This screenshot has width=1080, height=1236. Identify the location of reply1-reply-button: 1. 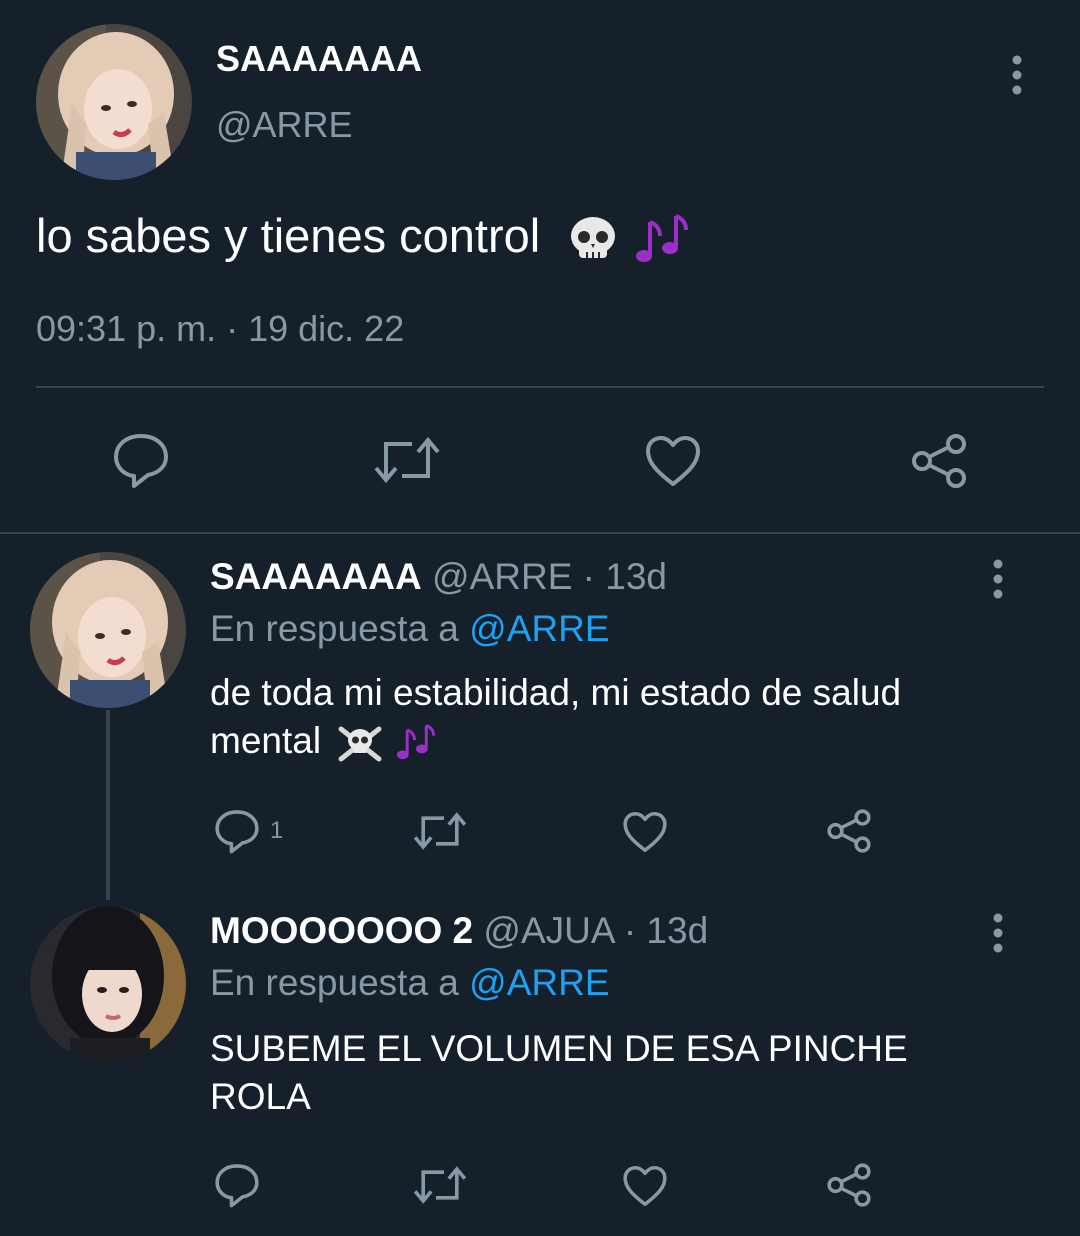
(248, 831).